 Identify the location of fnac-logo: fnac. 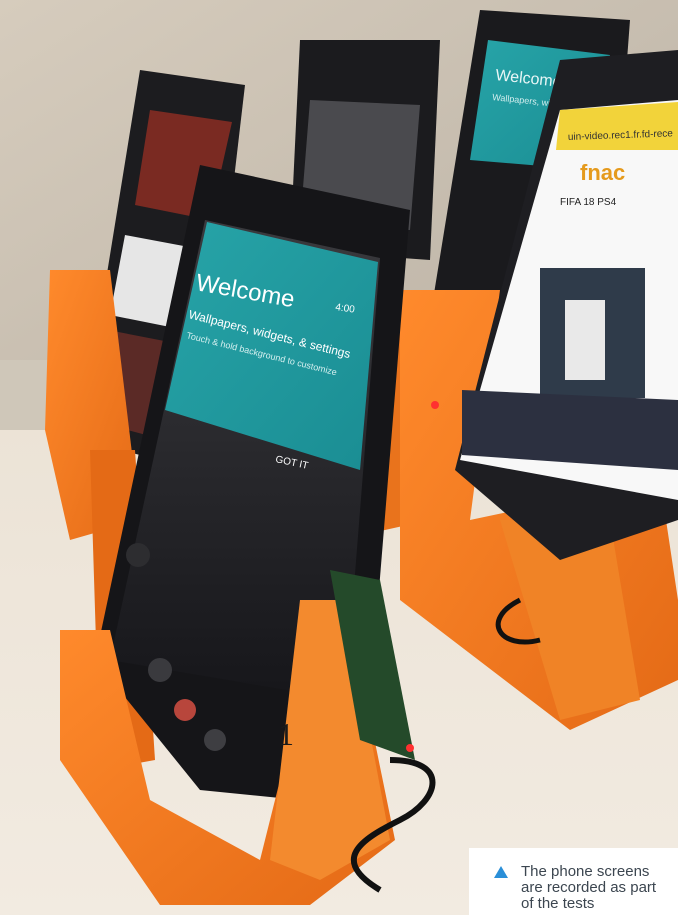
(602, 172).